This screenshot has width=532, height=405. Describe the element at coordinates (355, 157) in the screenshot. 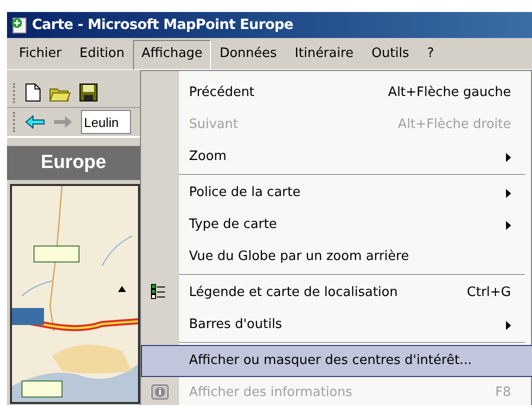

I see `menu-item: Zoom` at that location.